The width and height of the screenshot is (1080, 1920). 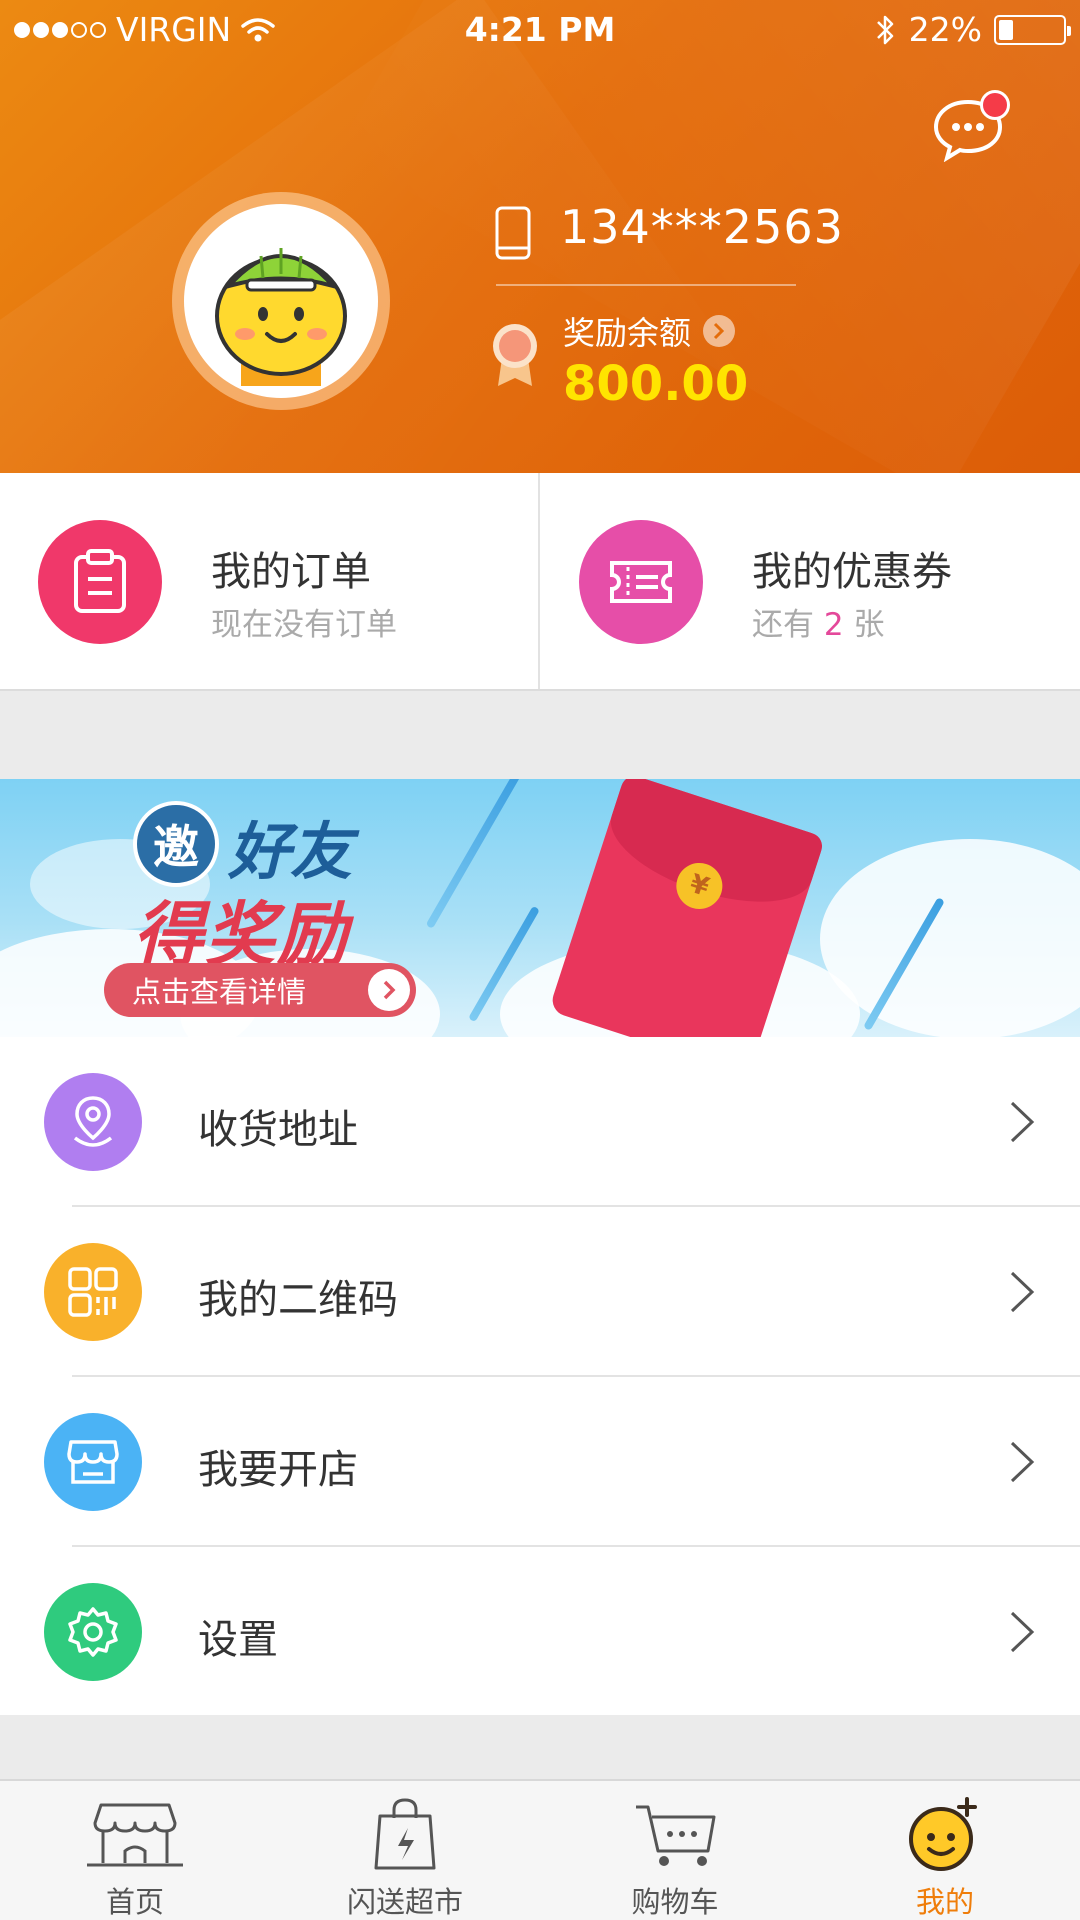 I want to click on menu-item-address: 收货地址, so click(x=540, y=1122).